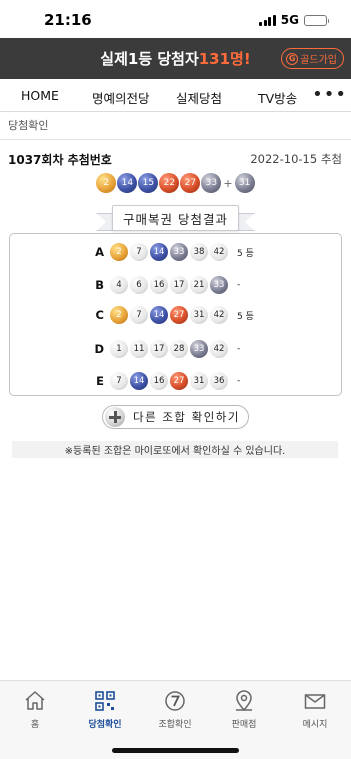  I want to click on tab-message: 메시지, so click(315, 709).